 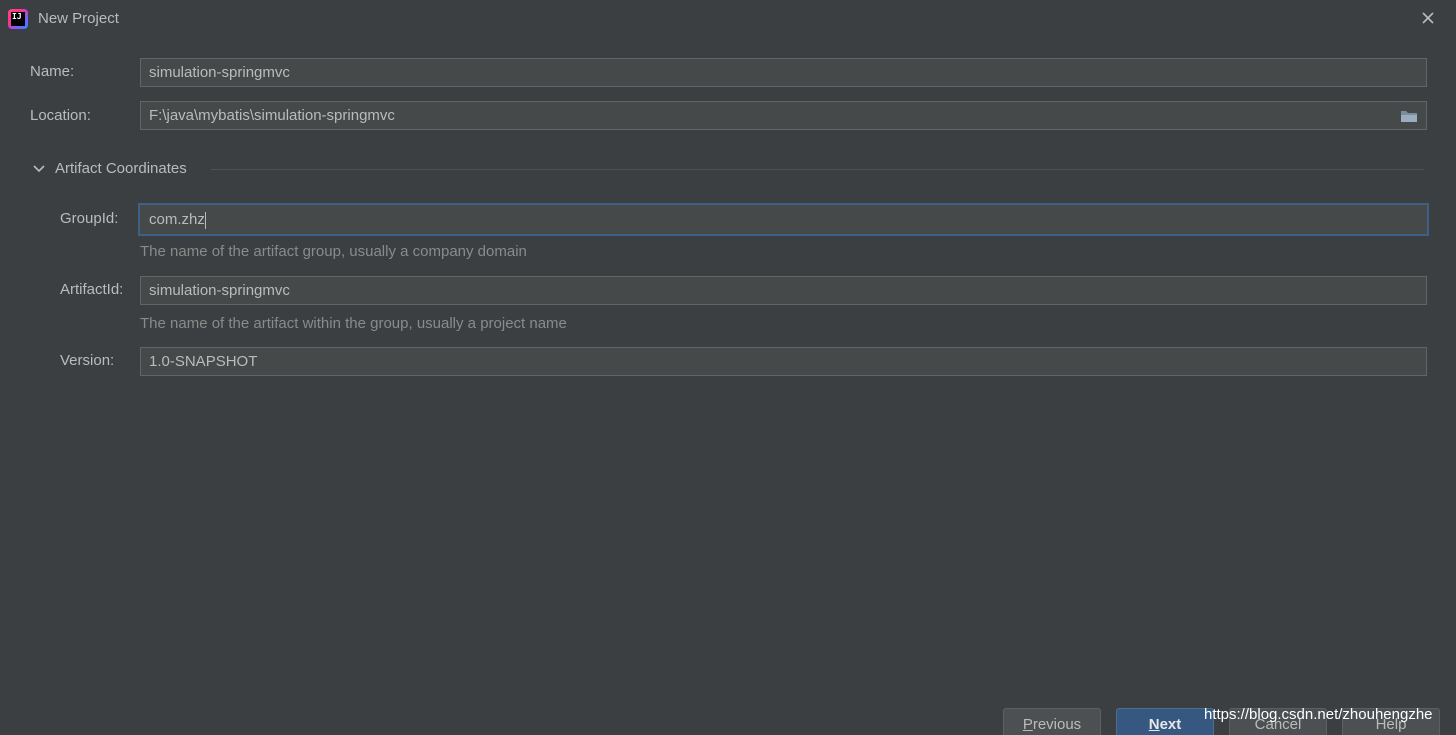 I want to click on folder-icon, so click(x=1409, y=116).